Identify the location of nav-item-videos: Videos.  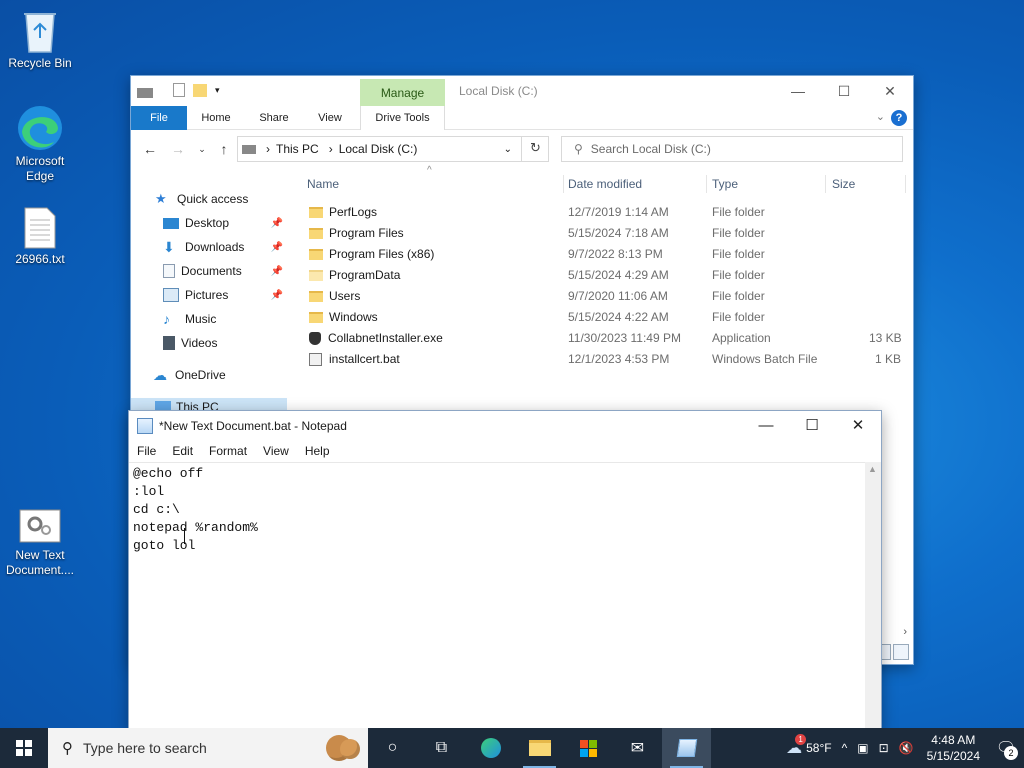
(225, 343).